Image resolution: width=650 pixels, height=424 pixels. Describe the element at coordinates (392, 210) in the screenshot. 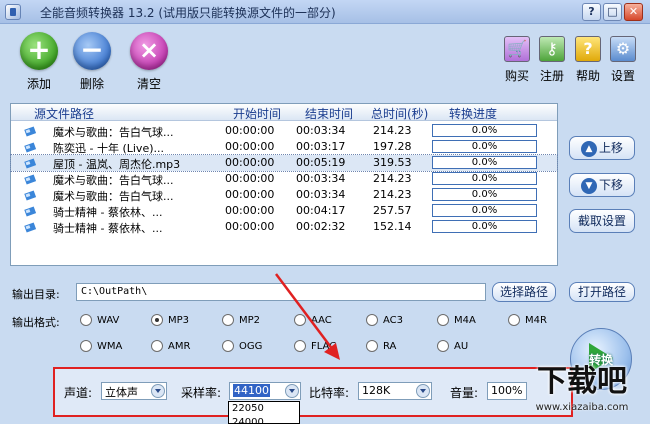

I see `total-seconds: 257.57` at that location.